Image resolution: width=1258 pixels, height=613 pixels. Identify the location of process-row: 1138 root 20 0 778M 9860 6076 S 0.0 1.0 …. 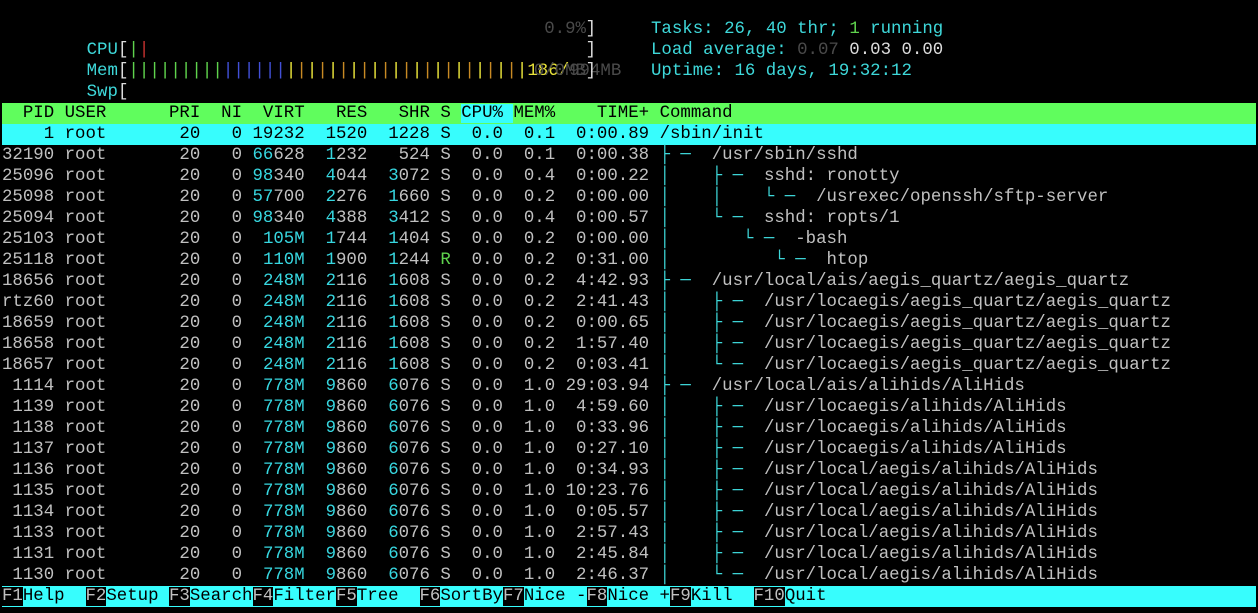
(629, 428).